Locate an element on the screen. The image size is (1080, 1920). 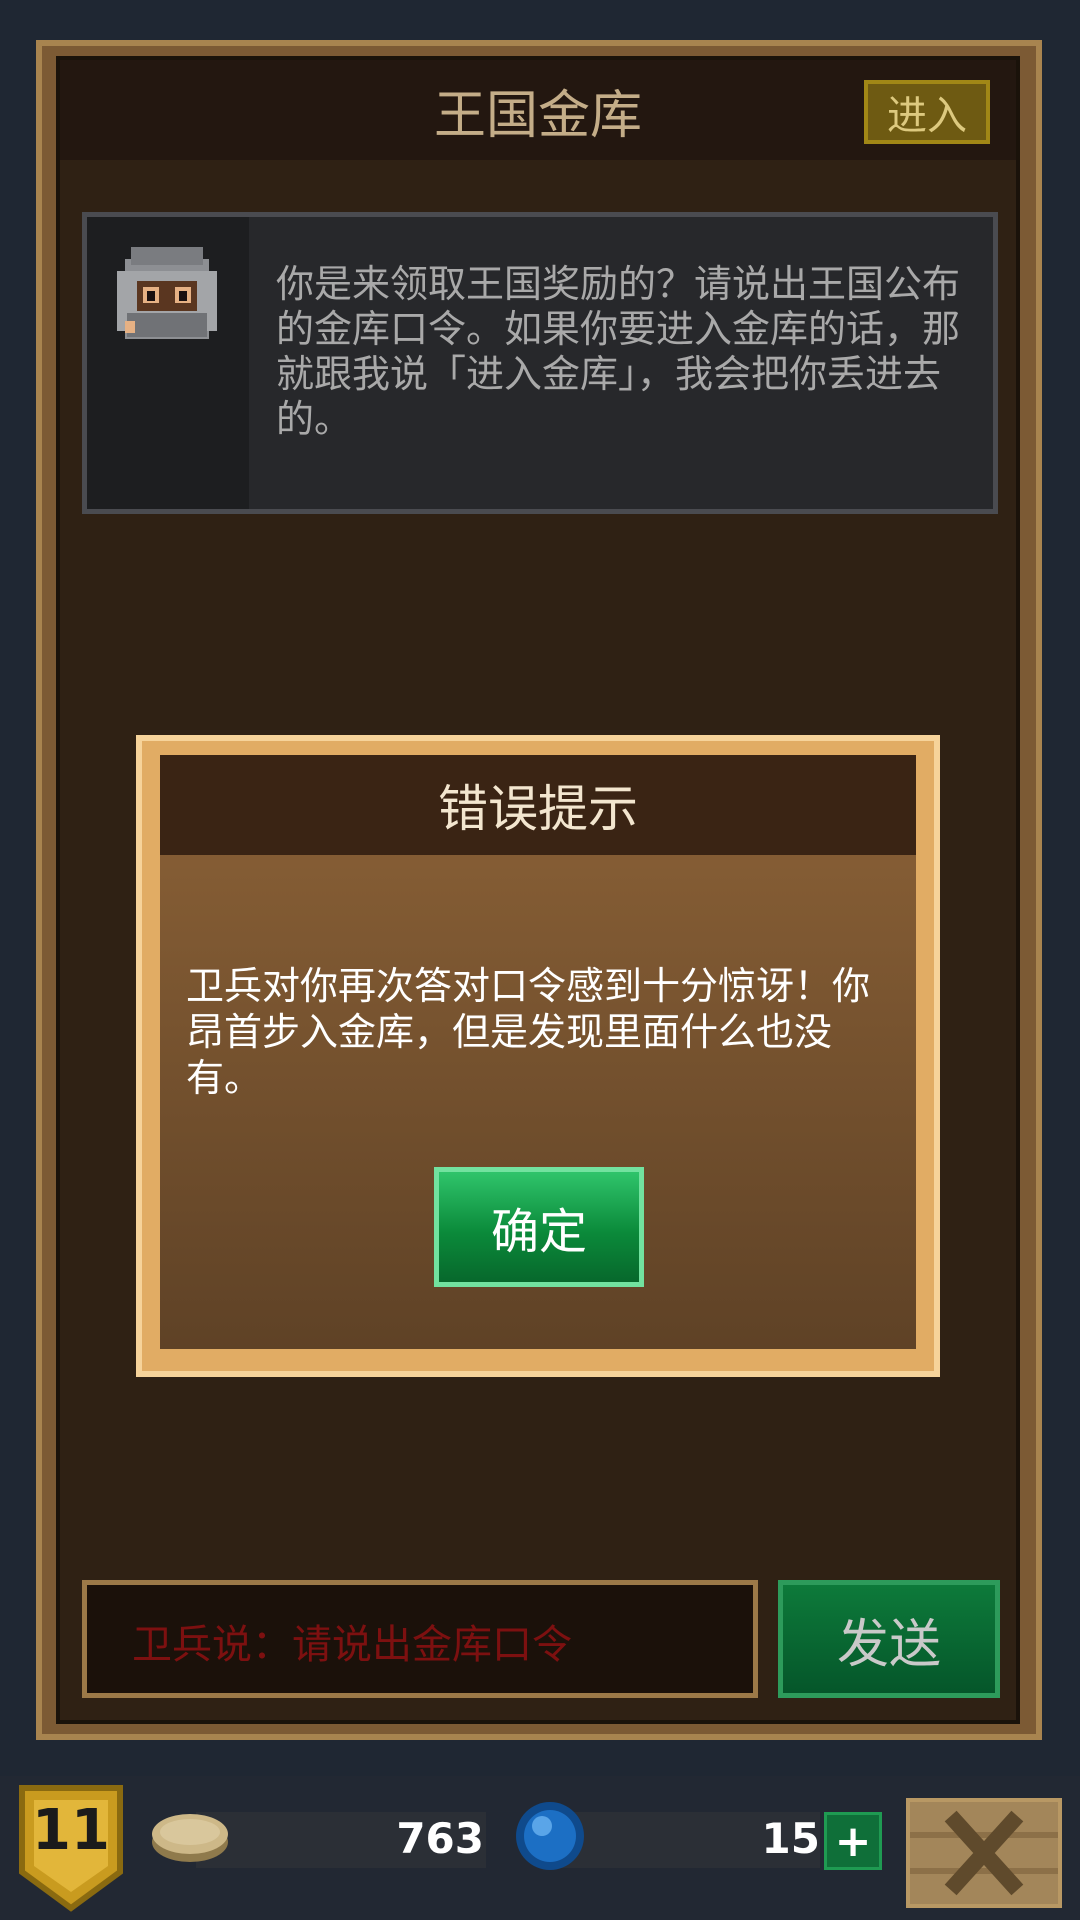
gold-coin-icon is located at coordinates (190, 1836).